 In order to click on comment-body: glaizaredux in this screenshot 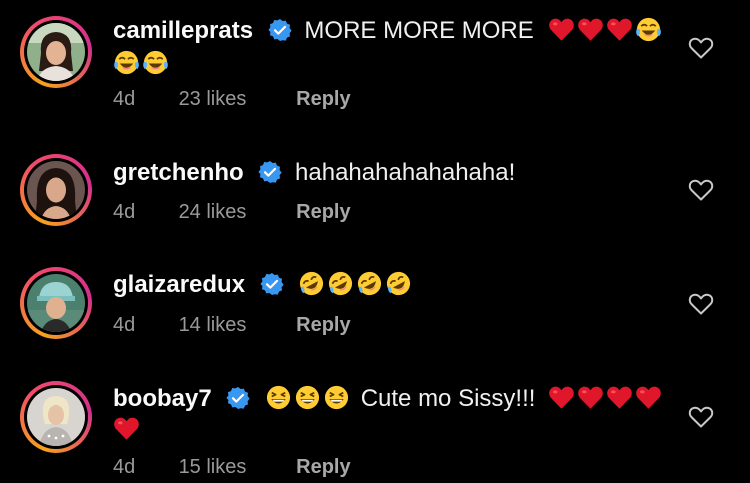, I will do `click(386, 285)`.